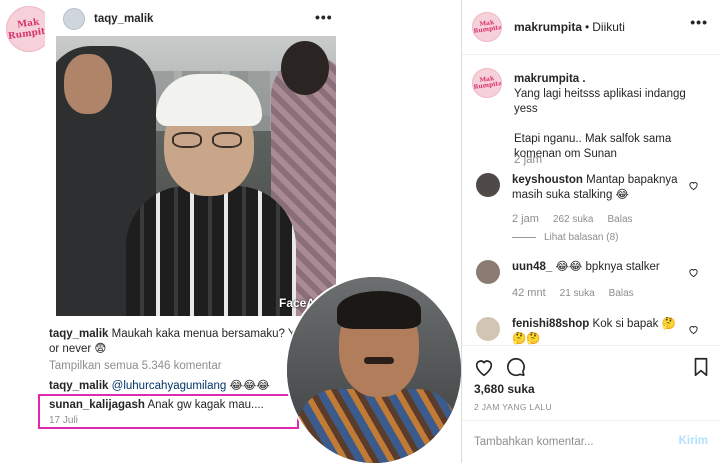 The image size is (720, 463). What do you see at coordinates (548, 27) in the screenshot?
I see `post-author: makrumpita` at bounding box center [548, 27].